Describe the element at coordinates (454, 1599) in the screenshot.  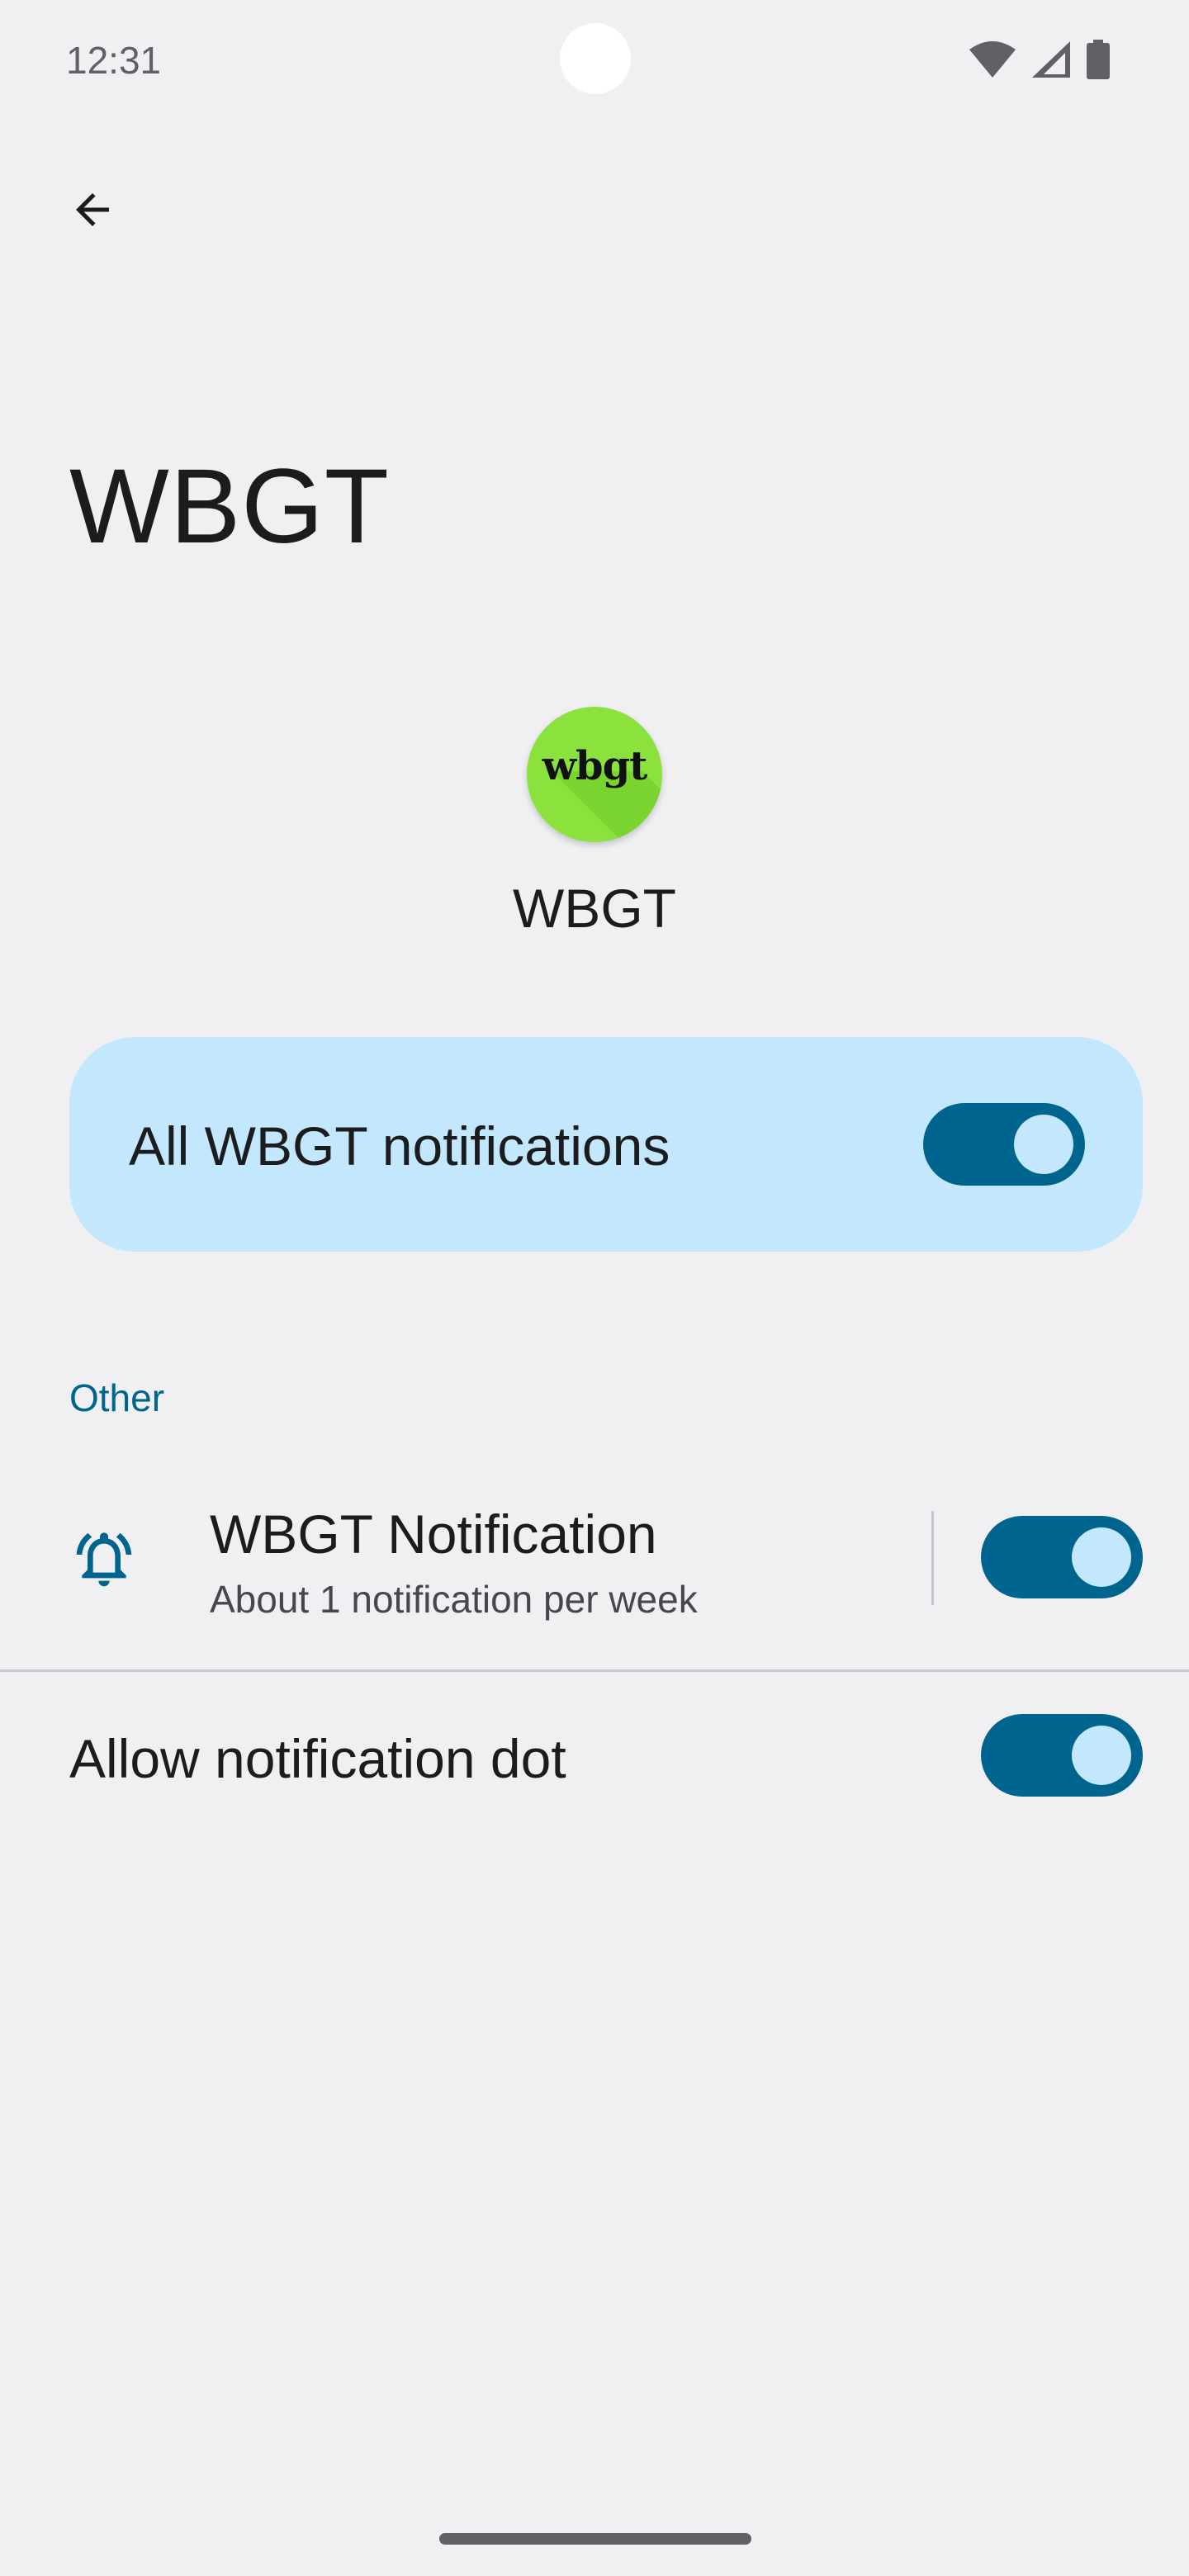
I see `channel-subtitle: About 1 notification per week` at that location.